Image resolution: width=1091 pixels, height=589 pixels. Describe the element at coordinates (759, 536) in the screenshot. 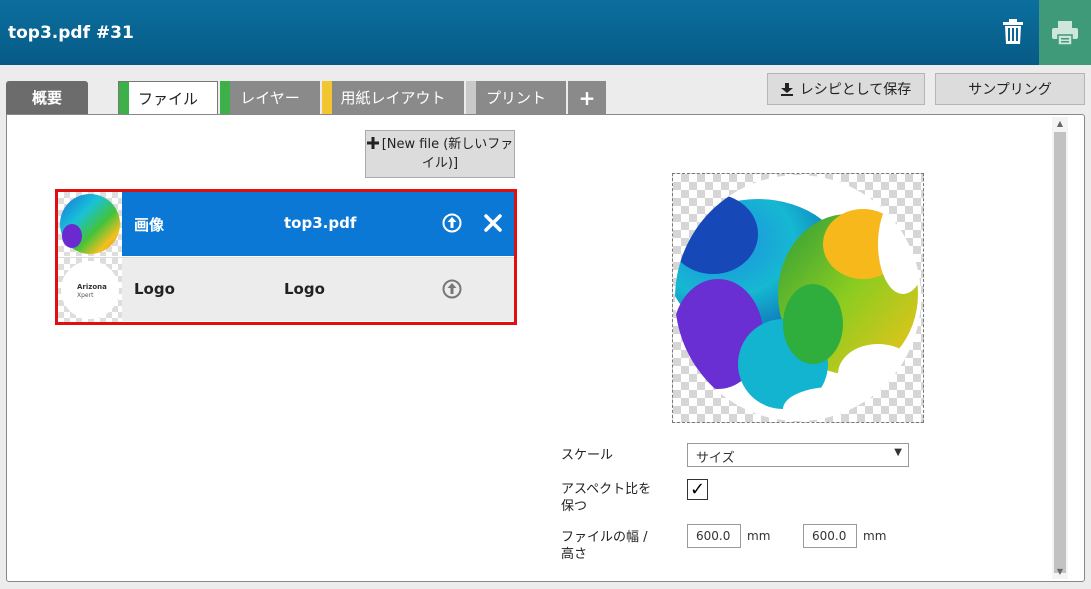

I see `width-unit: mm` at that location.